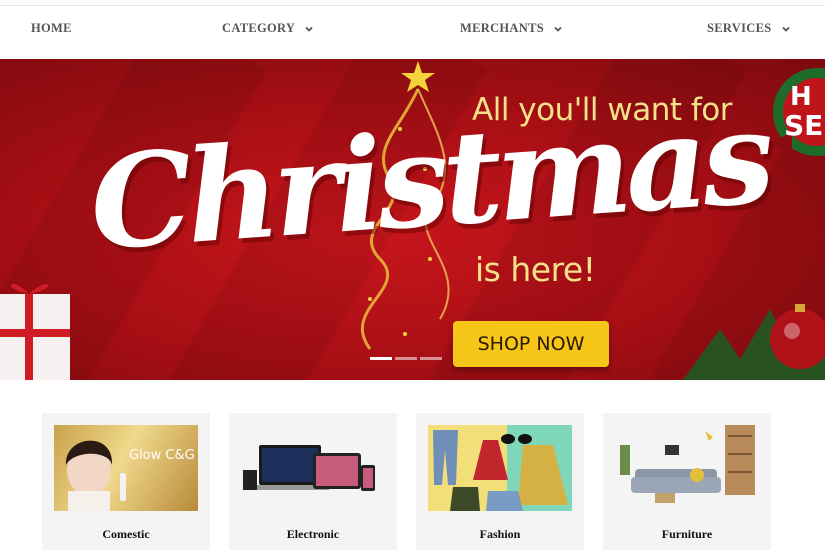 This screenshot has width=825, height=550. I want to click on fashion-clothes-icon, so click(500, 470).